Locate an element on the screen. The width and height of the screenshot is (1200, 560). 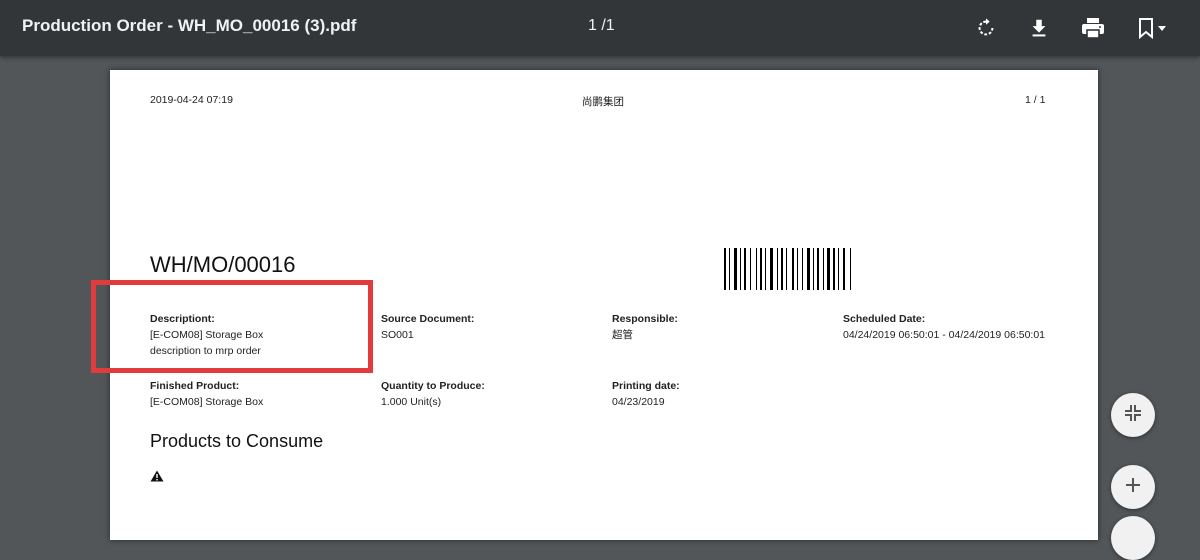
description-line-2: description to mrp order is located at coordinates (205, 351).